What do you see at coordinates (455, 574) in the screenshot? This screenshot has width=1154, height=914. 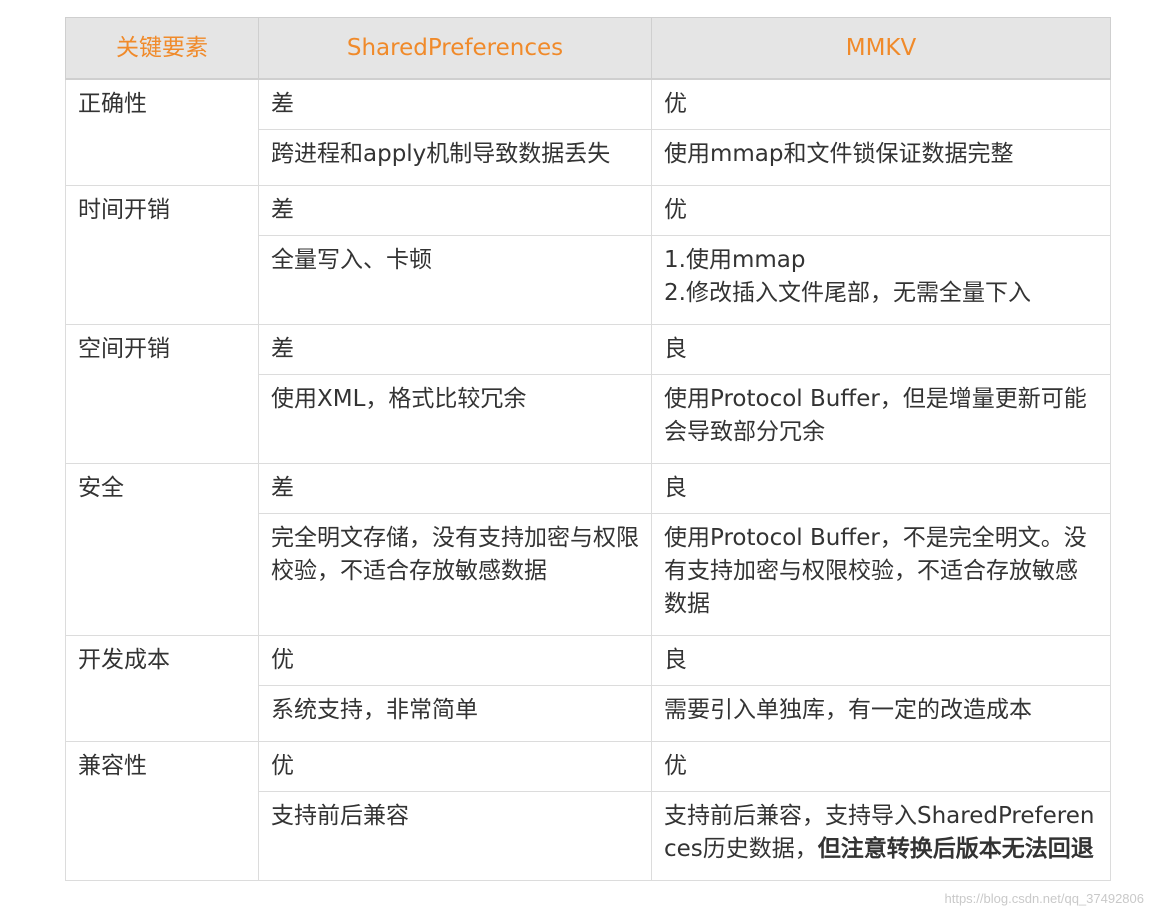 I see `sp-detail: 完全明文存储，没有支持加密与权限校验，不适合存放敏感数据` at bounding box center [455, 574].